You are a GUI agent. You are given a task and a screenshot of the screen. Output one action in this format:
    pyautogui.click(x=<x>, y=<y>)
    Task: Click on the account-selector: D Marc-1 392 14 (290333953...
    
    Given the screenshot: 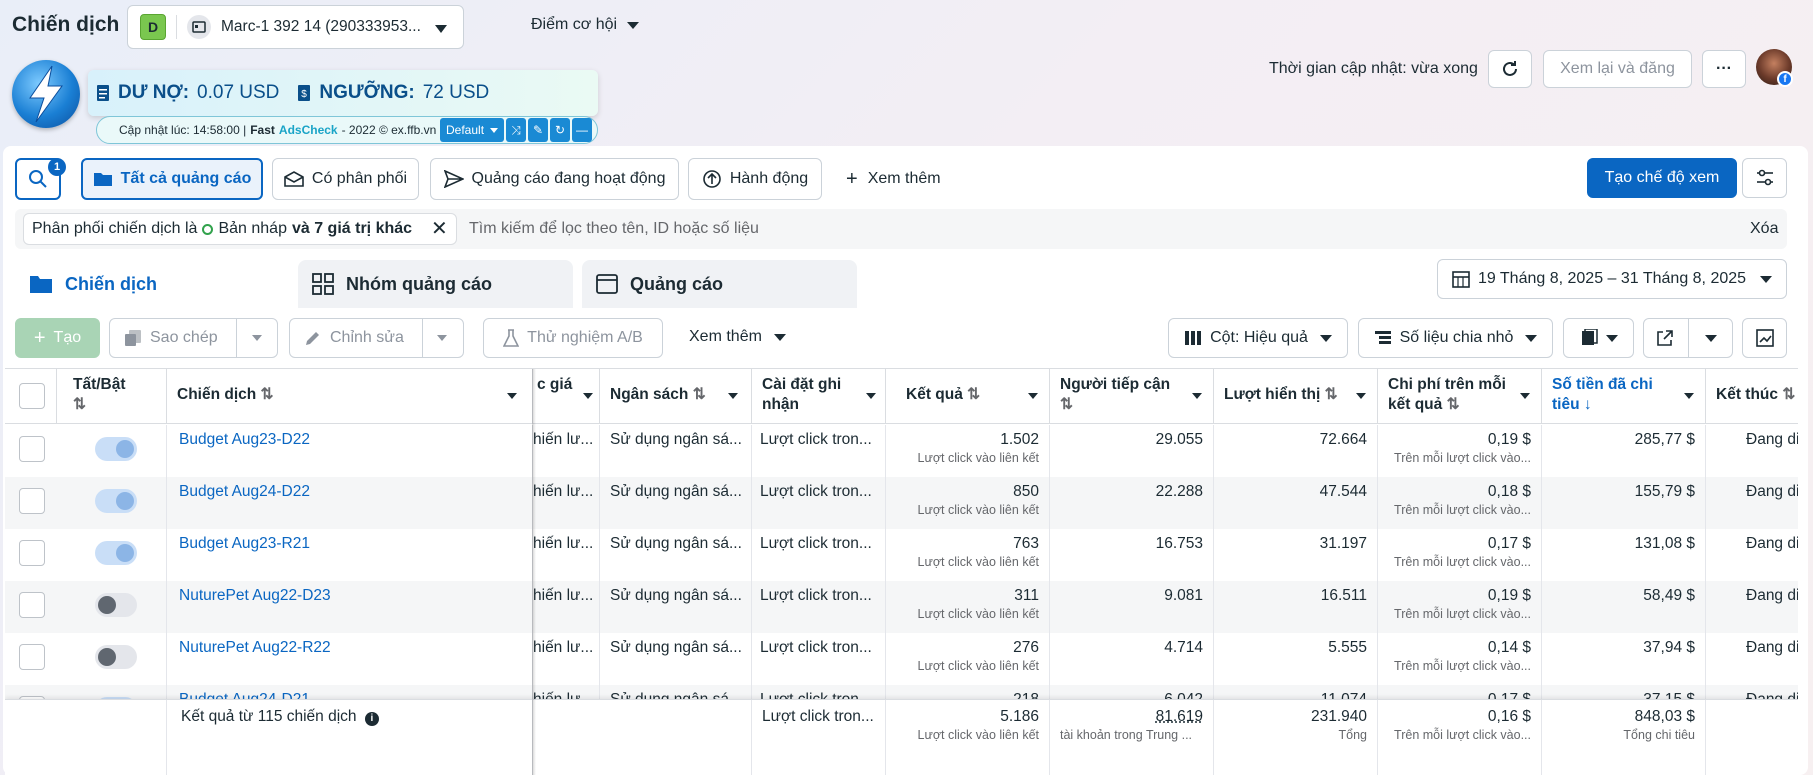 What is the action you would take?
    pyautogui.click(x=295, y=27)
    